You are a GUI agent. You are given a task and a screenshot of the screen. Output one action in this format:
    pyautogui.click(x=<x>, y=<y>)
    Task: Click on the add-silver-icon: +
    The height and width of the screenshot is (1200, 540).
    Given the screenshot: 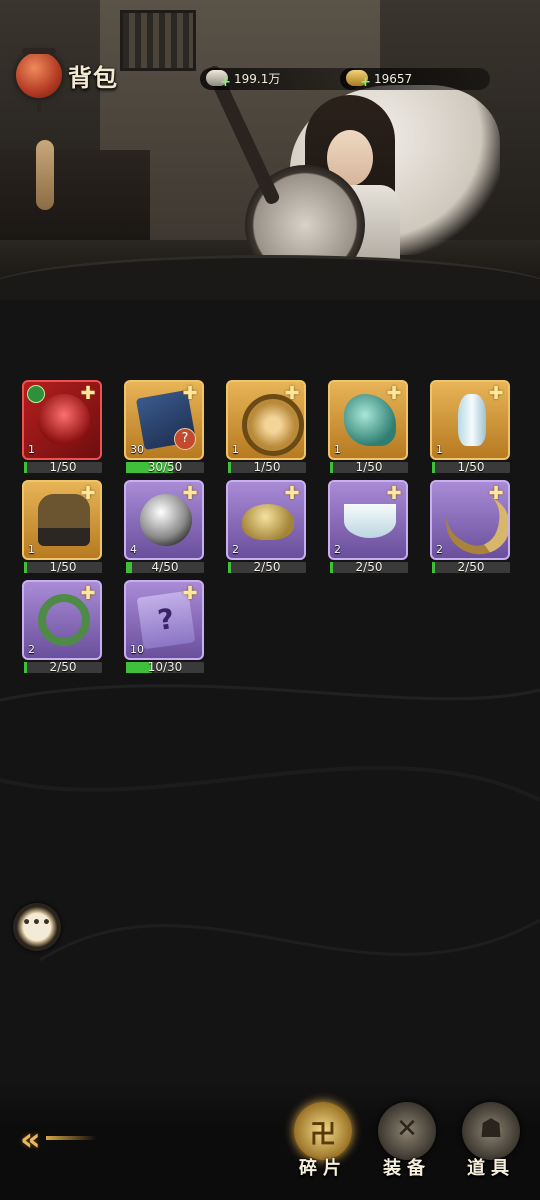 What is the action you would take?
    pyautogui.click(x=226, y=82)
    